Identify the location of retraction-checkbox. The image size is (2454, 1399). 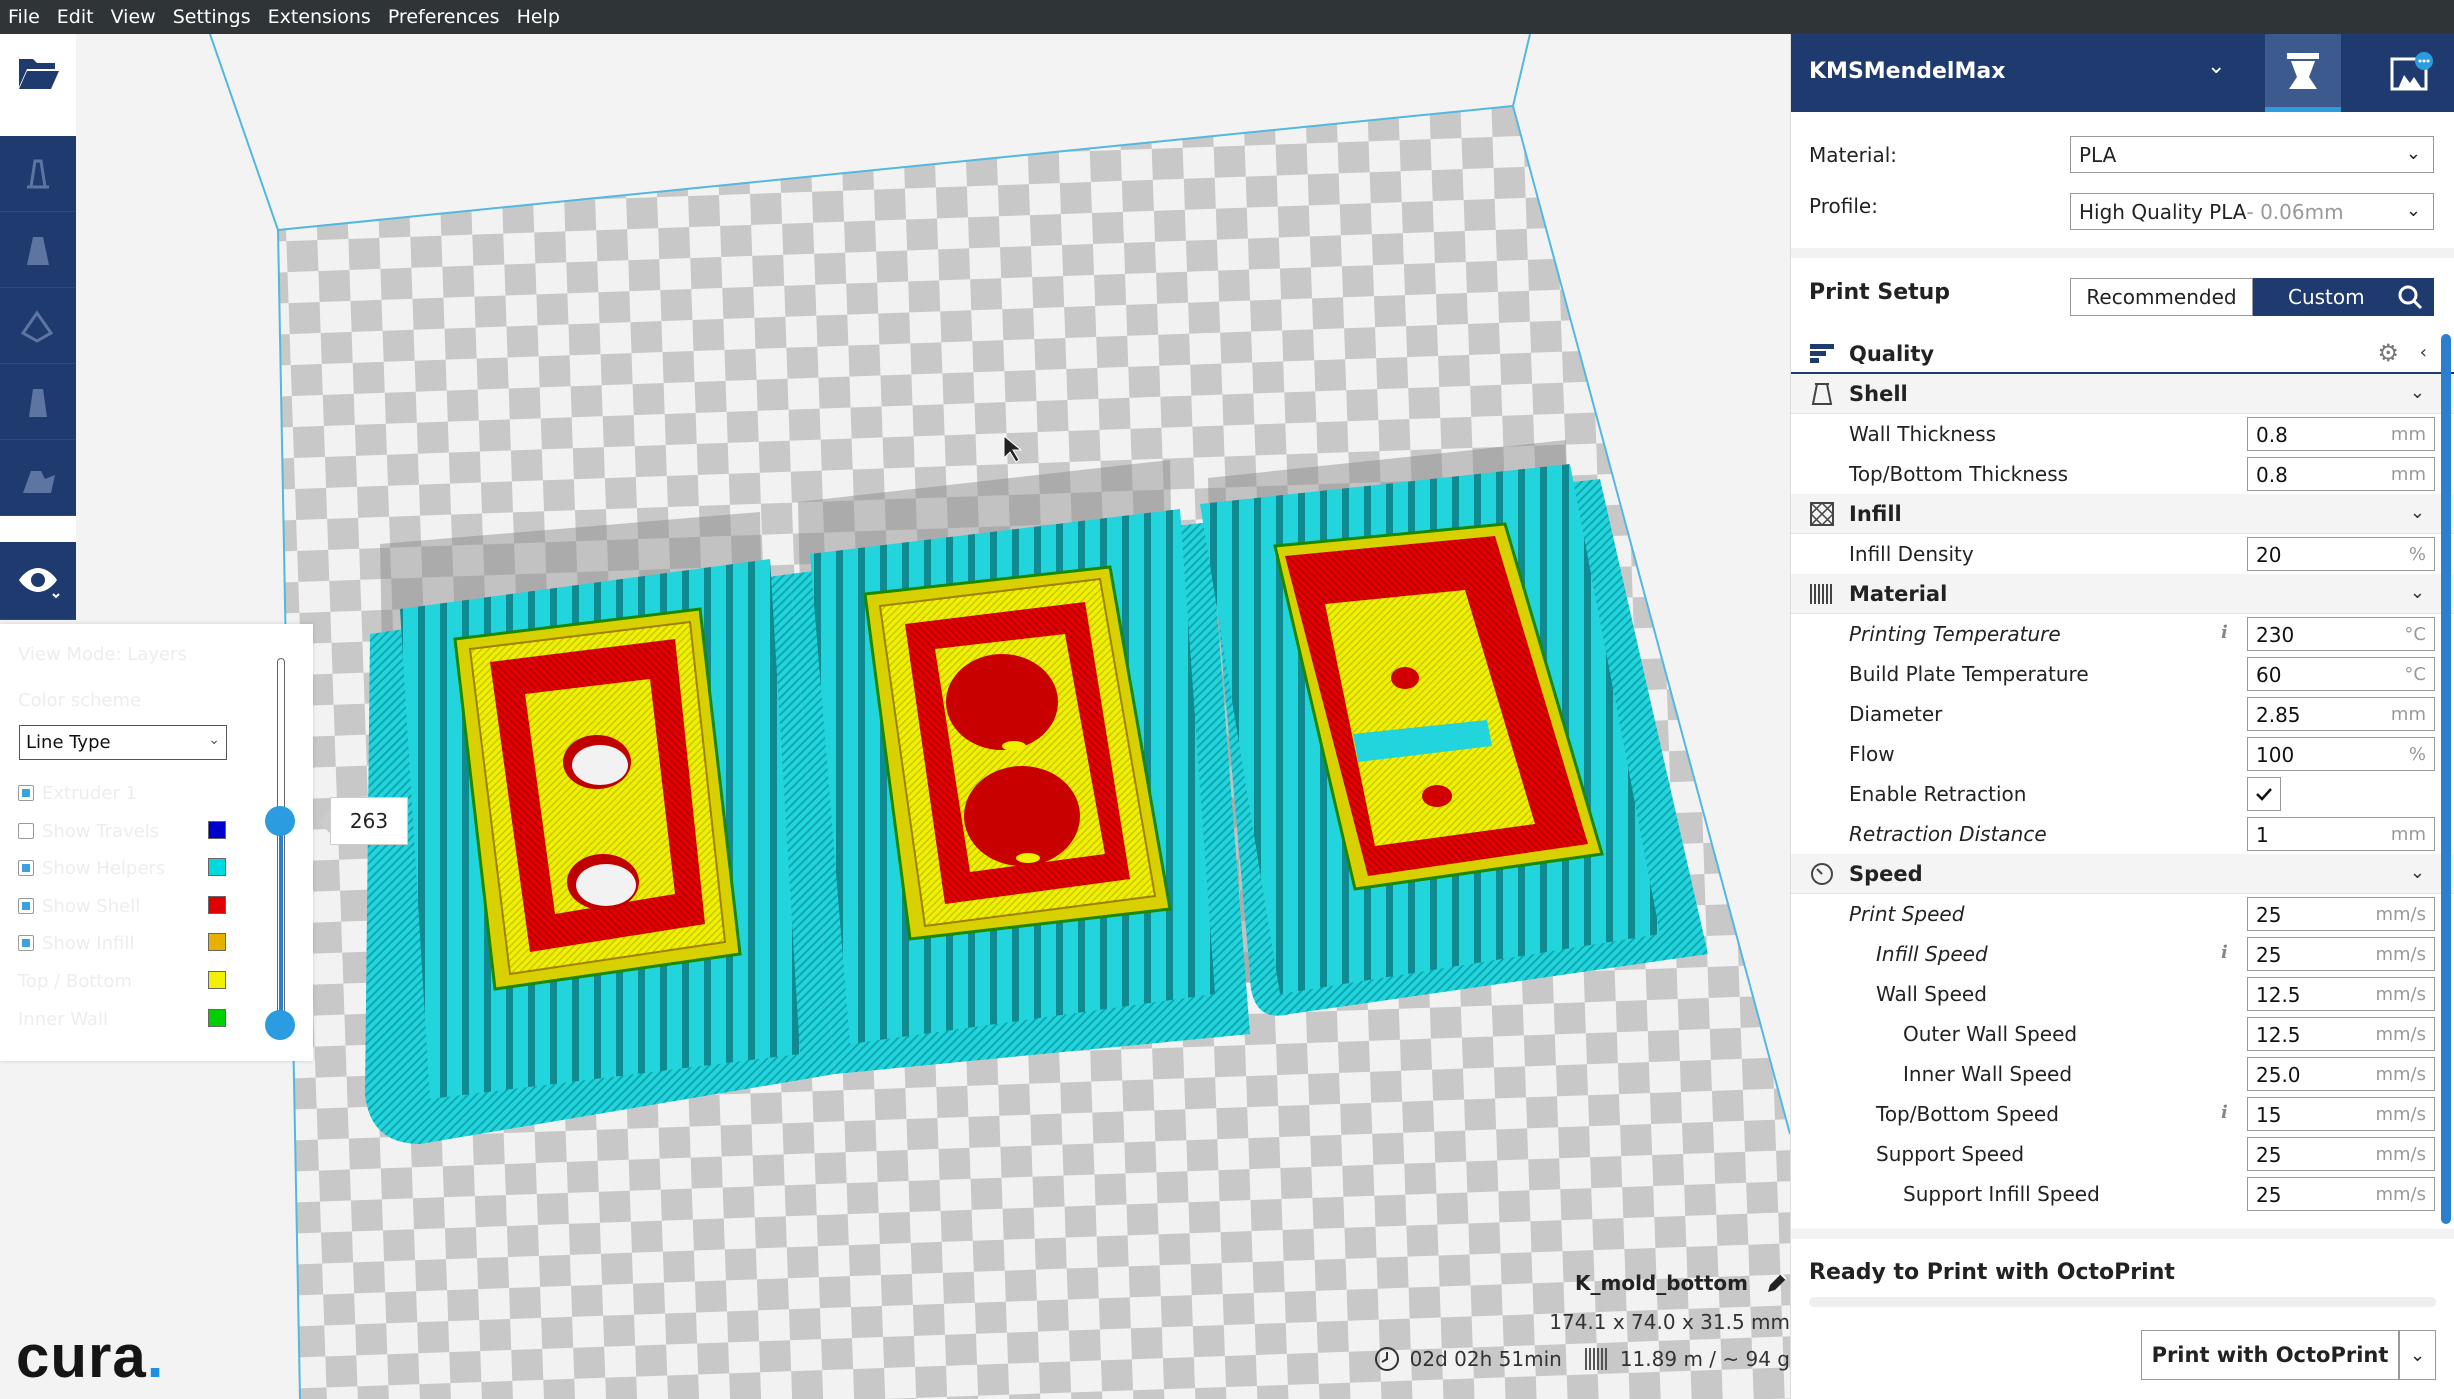
(2264, 794).